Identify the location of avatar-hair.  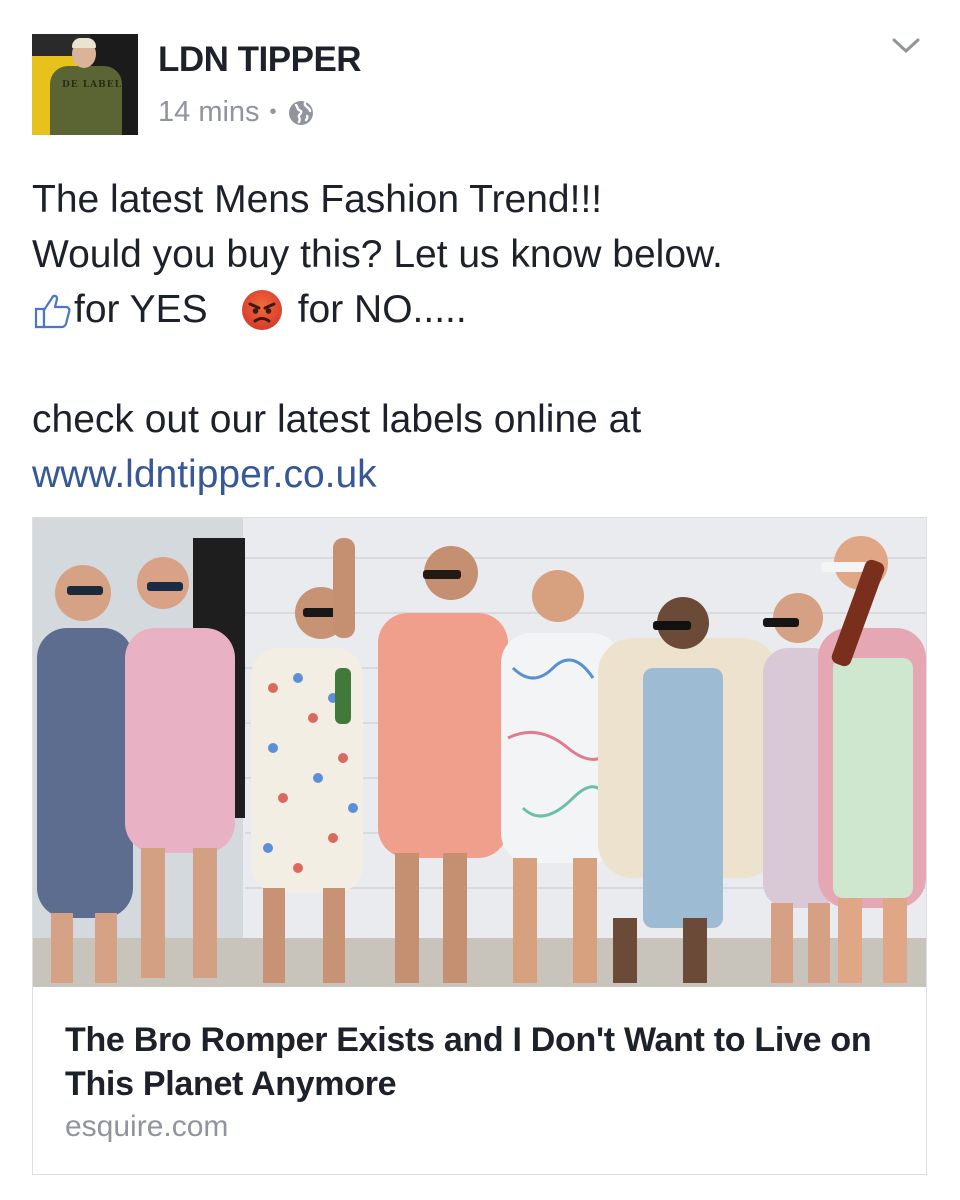
(84, 43).